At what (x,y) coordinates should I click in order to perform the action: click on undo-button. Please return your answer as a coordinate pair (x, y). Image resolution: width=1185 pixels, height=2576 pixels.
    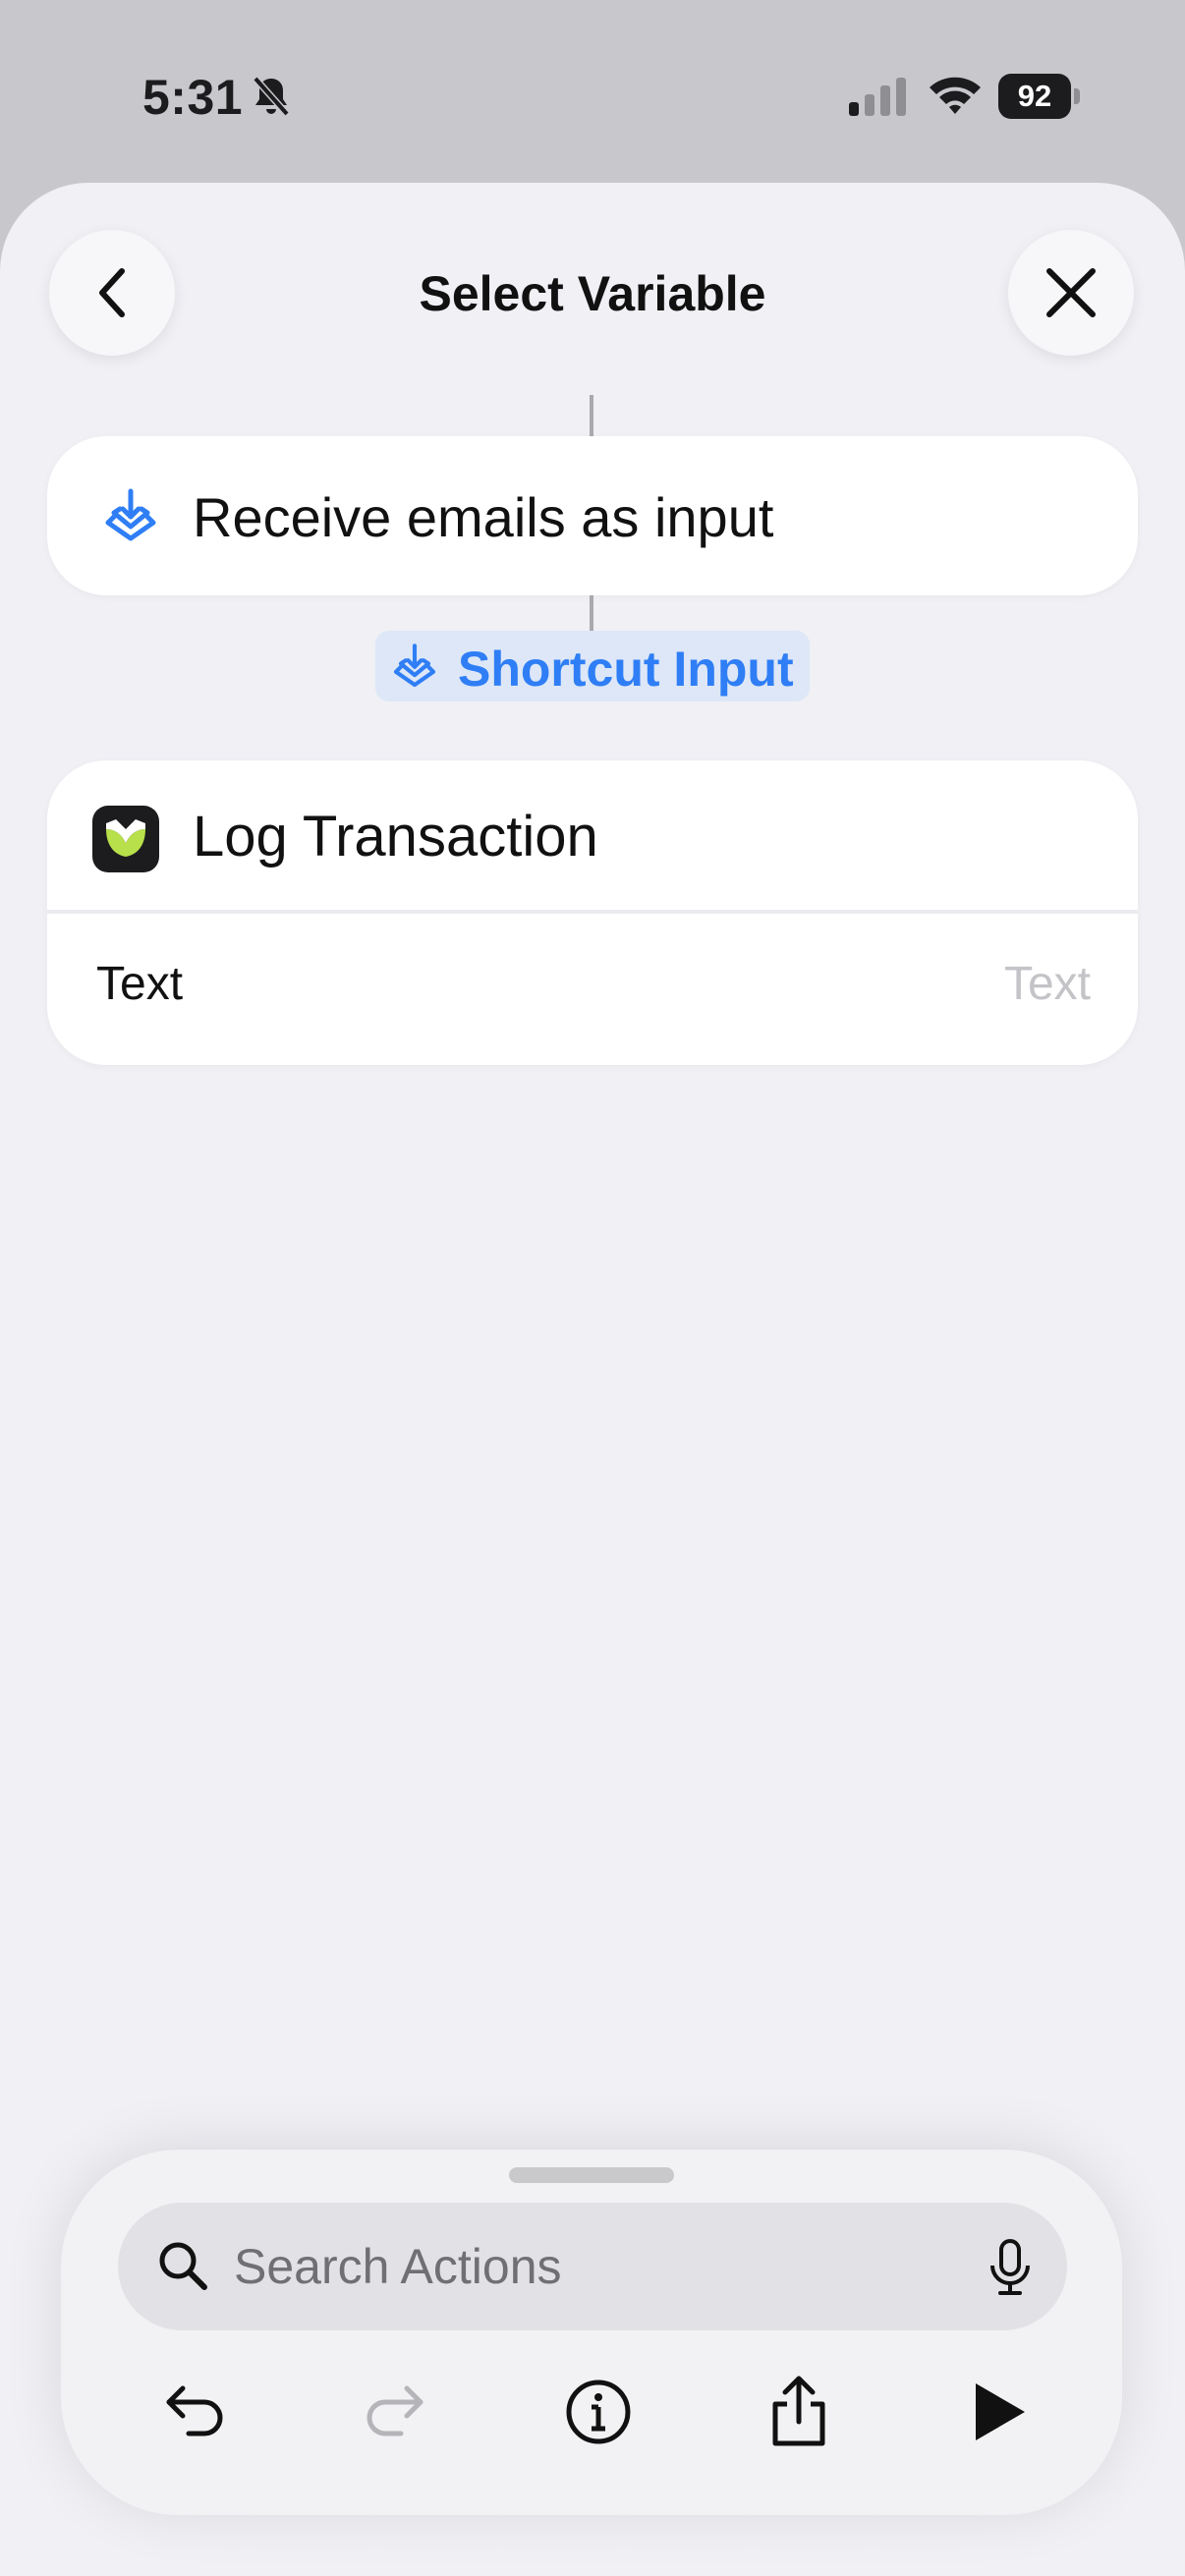
    Looking at the image, I should click on (194, 2412).